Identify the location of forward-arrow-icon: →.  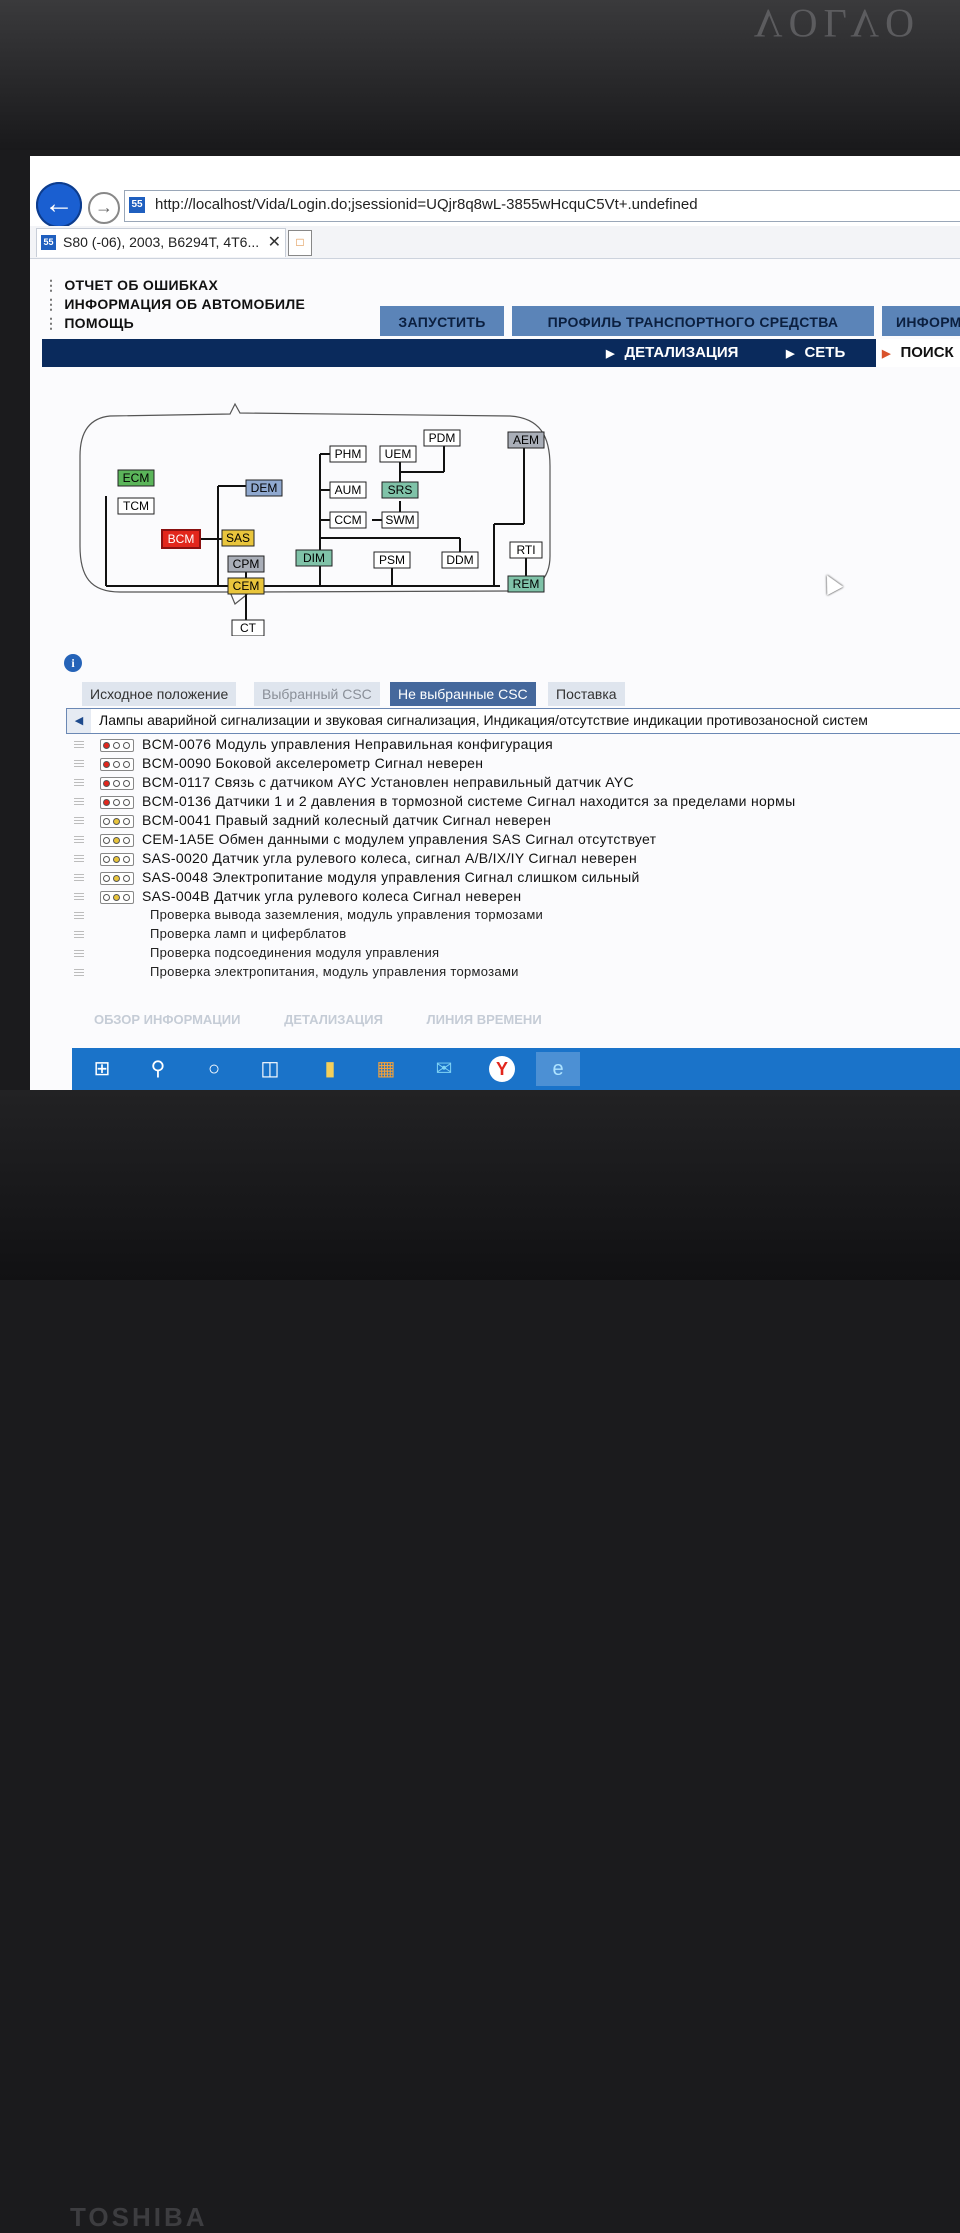
(104, 207).